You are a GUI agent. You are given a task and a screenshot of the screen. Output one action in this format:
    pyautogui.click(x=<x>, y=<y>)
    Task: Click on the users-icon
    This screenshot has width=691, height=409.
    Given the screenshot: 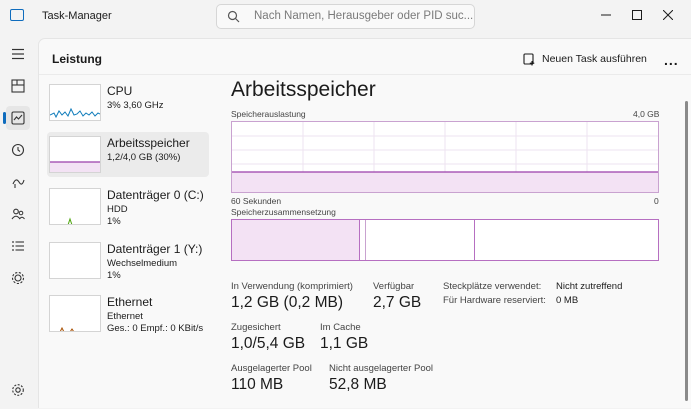 What is the action you would take?
    pyautogui.click(x=18, y=214)
    